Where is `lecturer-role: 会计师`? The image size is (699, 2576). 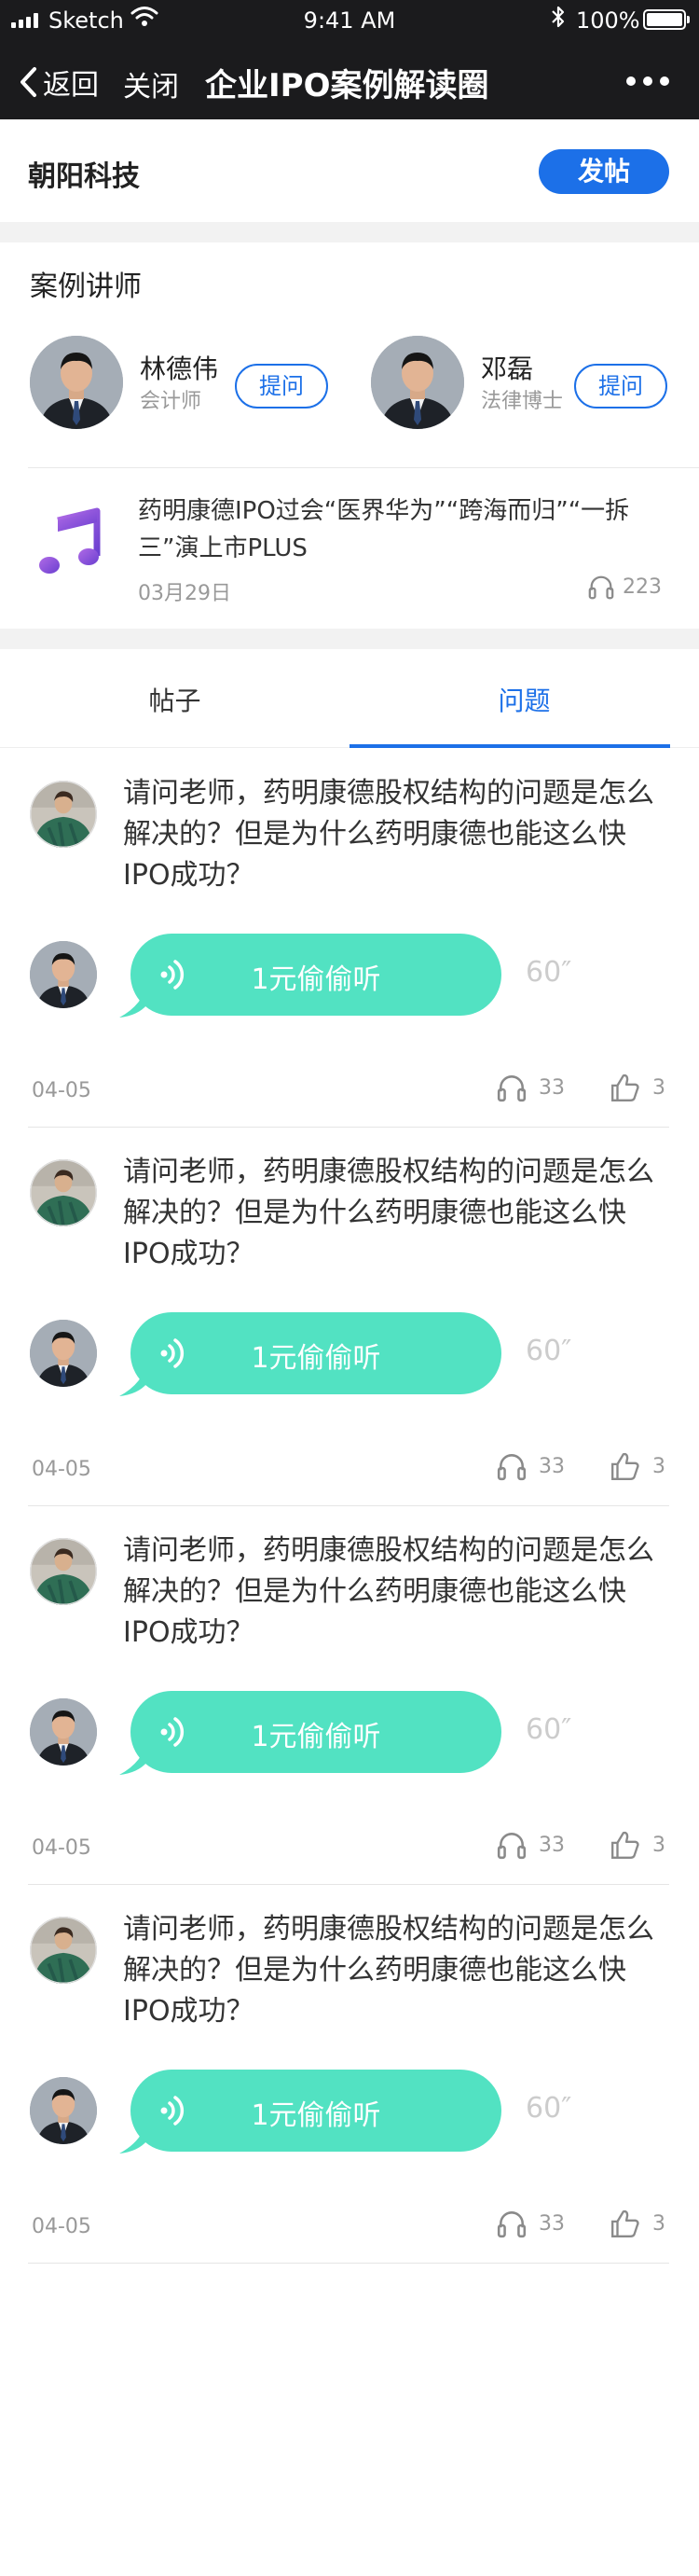 lecturer-role: 会计师 is located at coordinates (171, 401).